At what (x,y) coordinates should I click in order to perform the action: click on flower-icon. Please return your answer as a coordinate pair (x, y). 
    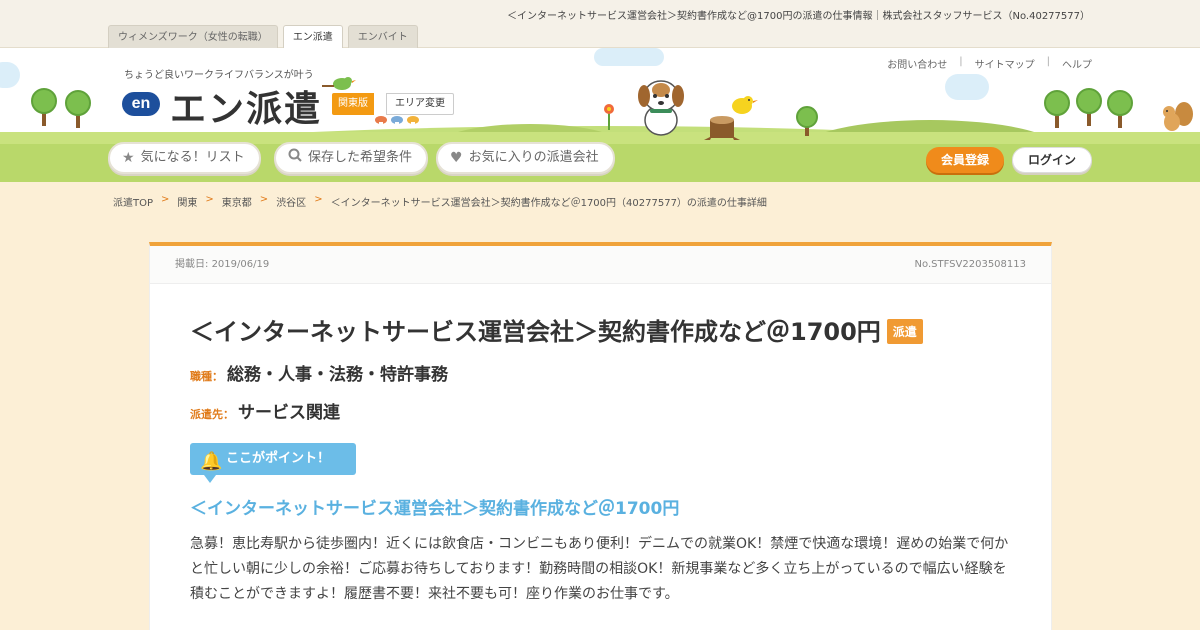
    Looking at the image, I should click on (609, 117).